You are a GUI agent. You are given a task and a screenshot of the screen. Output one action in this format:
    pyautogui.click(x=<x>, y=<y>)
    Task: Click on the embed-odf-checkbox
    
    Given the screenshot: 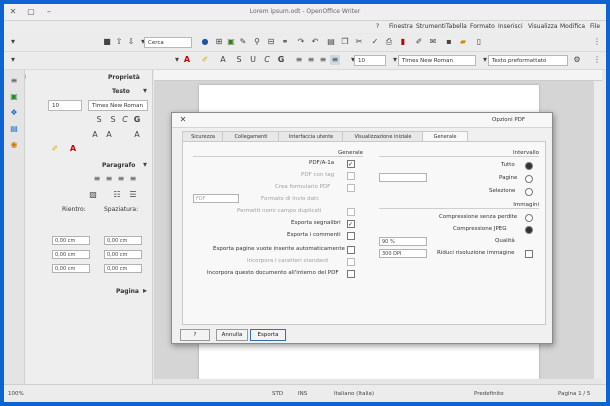 What is the action you would take?
    pyautogui.click(x=351, y=274)
    